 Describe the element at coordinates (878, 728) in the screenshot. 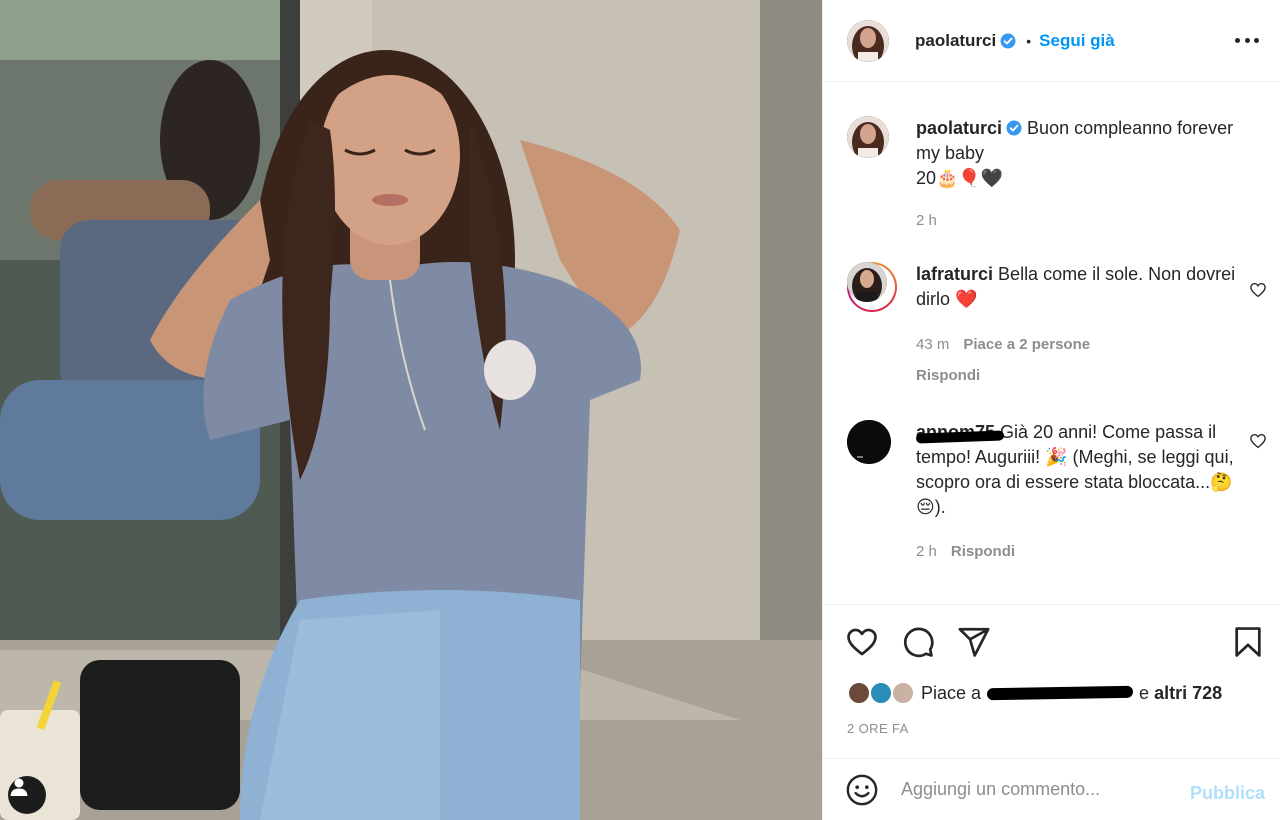

I see `post-timestamp: 2 ORE FA` at that location.